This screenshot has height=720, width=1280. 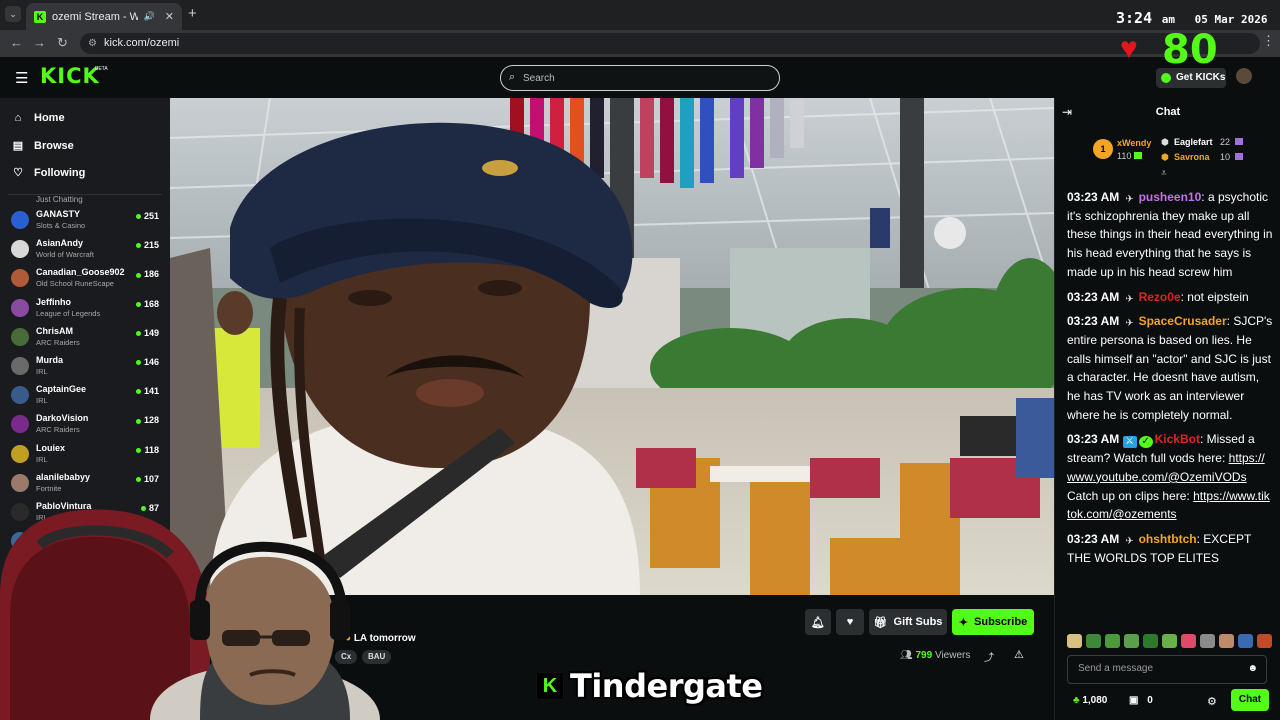 I want to click on webcam-frame, so click(x=190, y=614).